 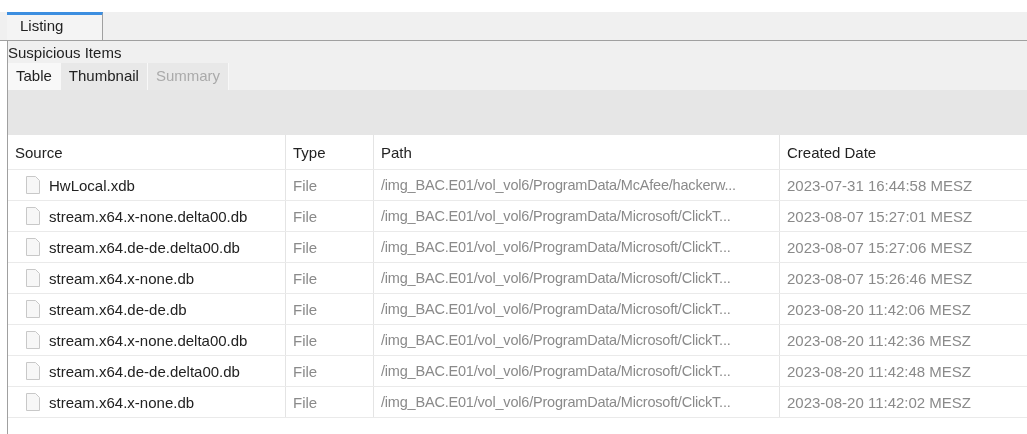 I want to click on column-header: Type, so click(x=330, y=152).